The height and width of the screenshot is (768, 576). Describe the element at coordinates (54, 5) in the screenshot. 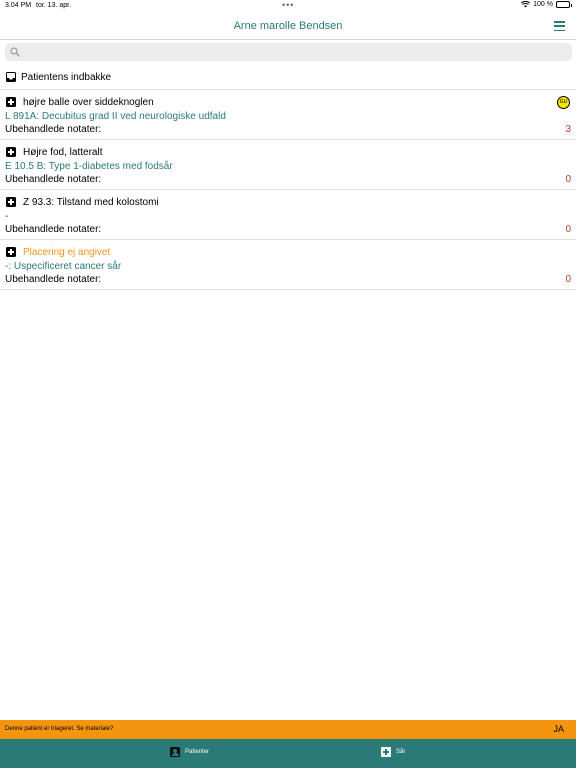

I see `status-date: tor. 13. apr.` at that location.